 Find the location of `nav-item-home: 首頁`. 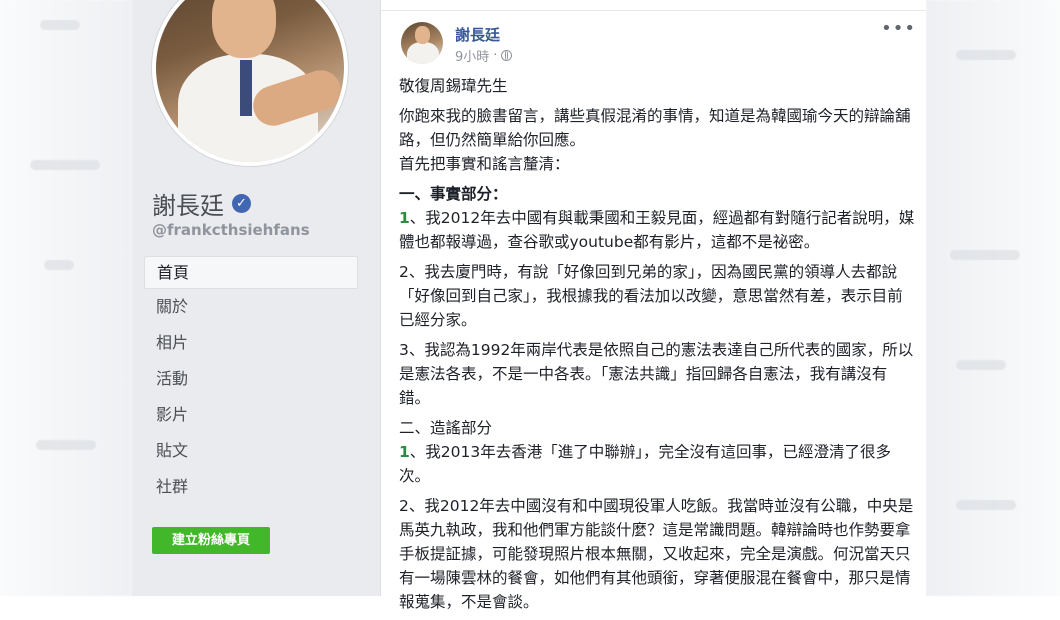

nav-item-home: 首頁 is located at coordinates (251, 272).